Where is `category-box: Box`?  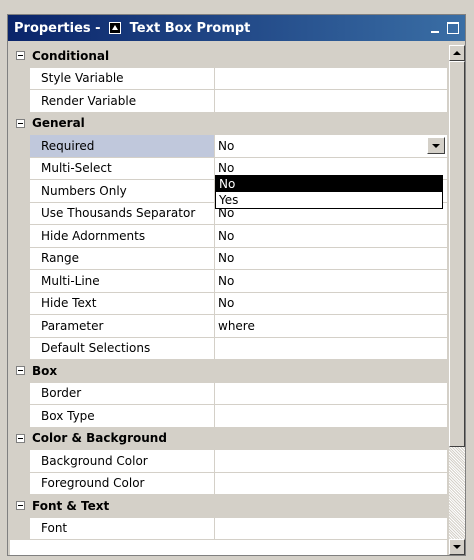
category-box: Box is located at coordinates (228, 371).